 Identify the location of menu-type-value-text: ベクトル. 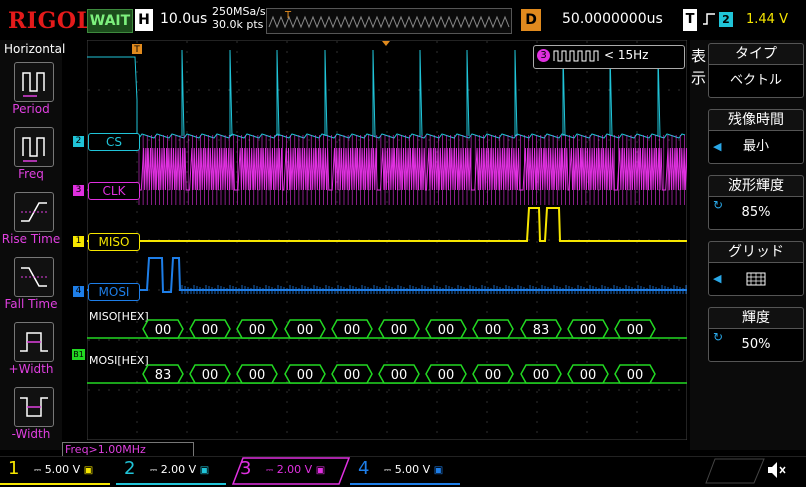
(755, 80).